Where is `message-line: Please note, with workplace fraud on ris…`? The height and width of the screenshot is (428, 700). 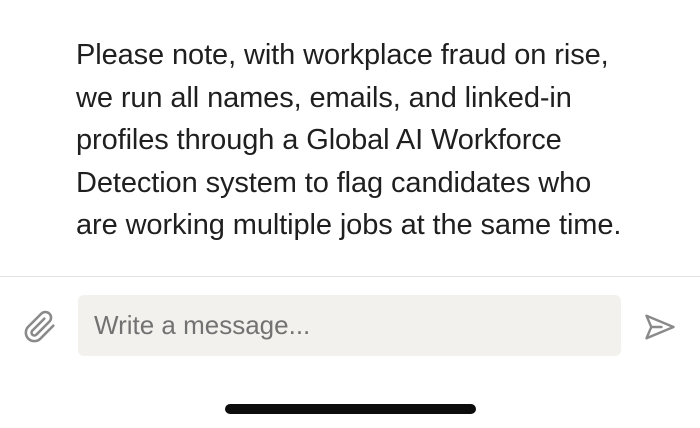
message-line: Please note, with workplace fraud on ris… is located at coordinates (342, 55).